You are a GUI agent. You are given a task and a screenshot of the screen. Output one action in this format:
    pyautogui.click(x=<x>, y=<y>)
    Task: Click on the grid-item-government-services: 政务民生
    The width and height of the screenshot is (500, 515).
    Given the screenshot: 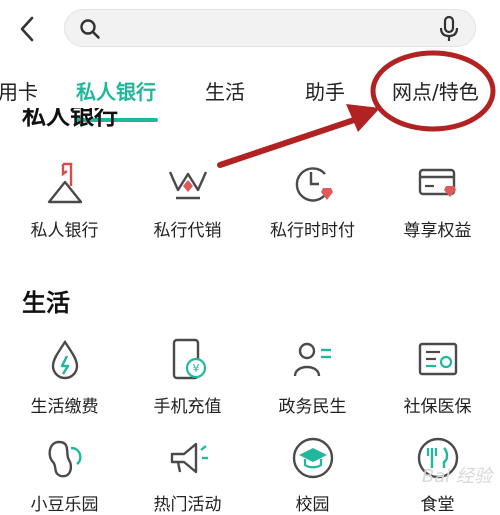 What is the action you would take?
    pyautogui.click(x=312, y=376)
    